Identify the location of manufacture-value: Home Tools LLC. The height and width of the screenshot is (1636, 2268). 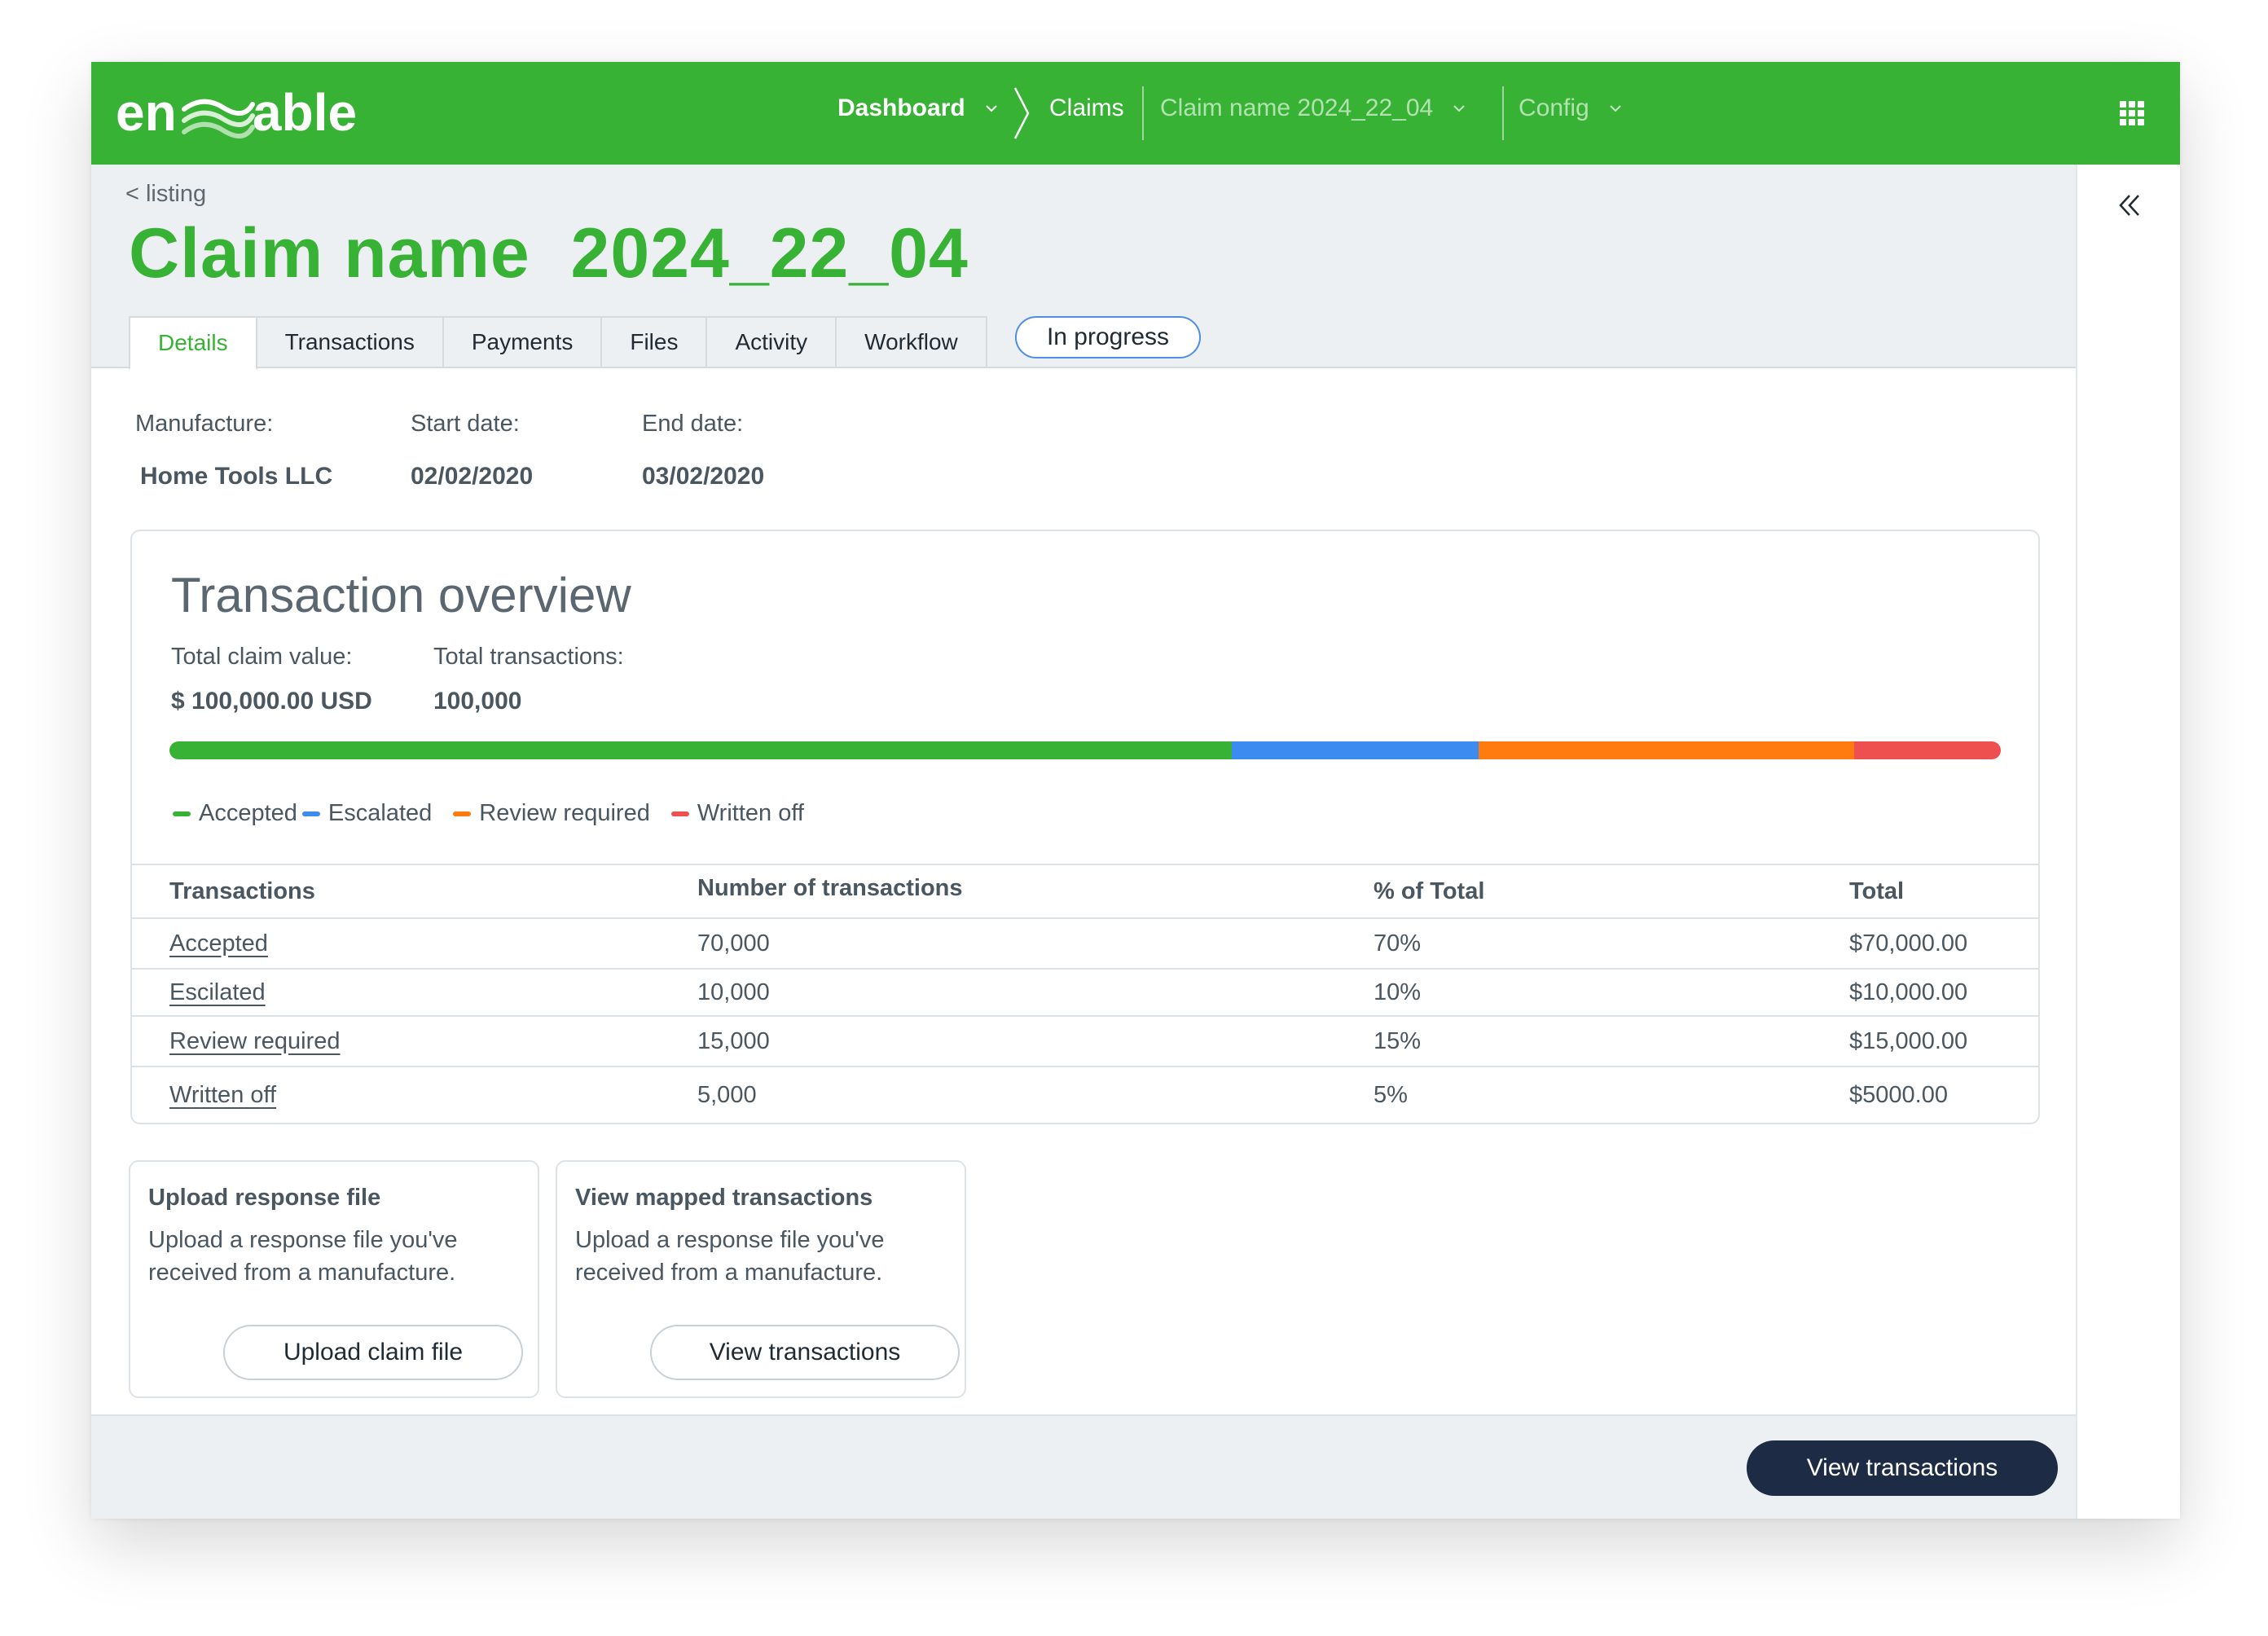
(236, 477).